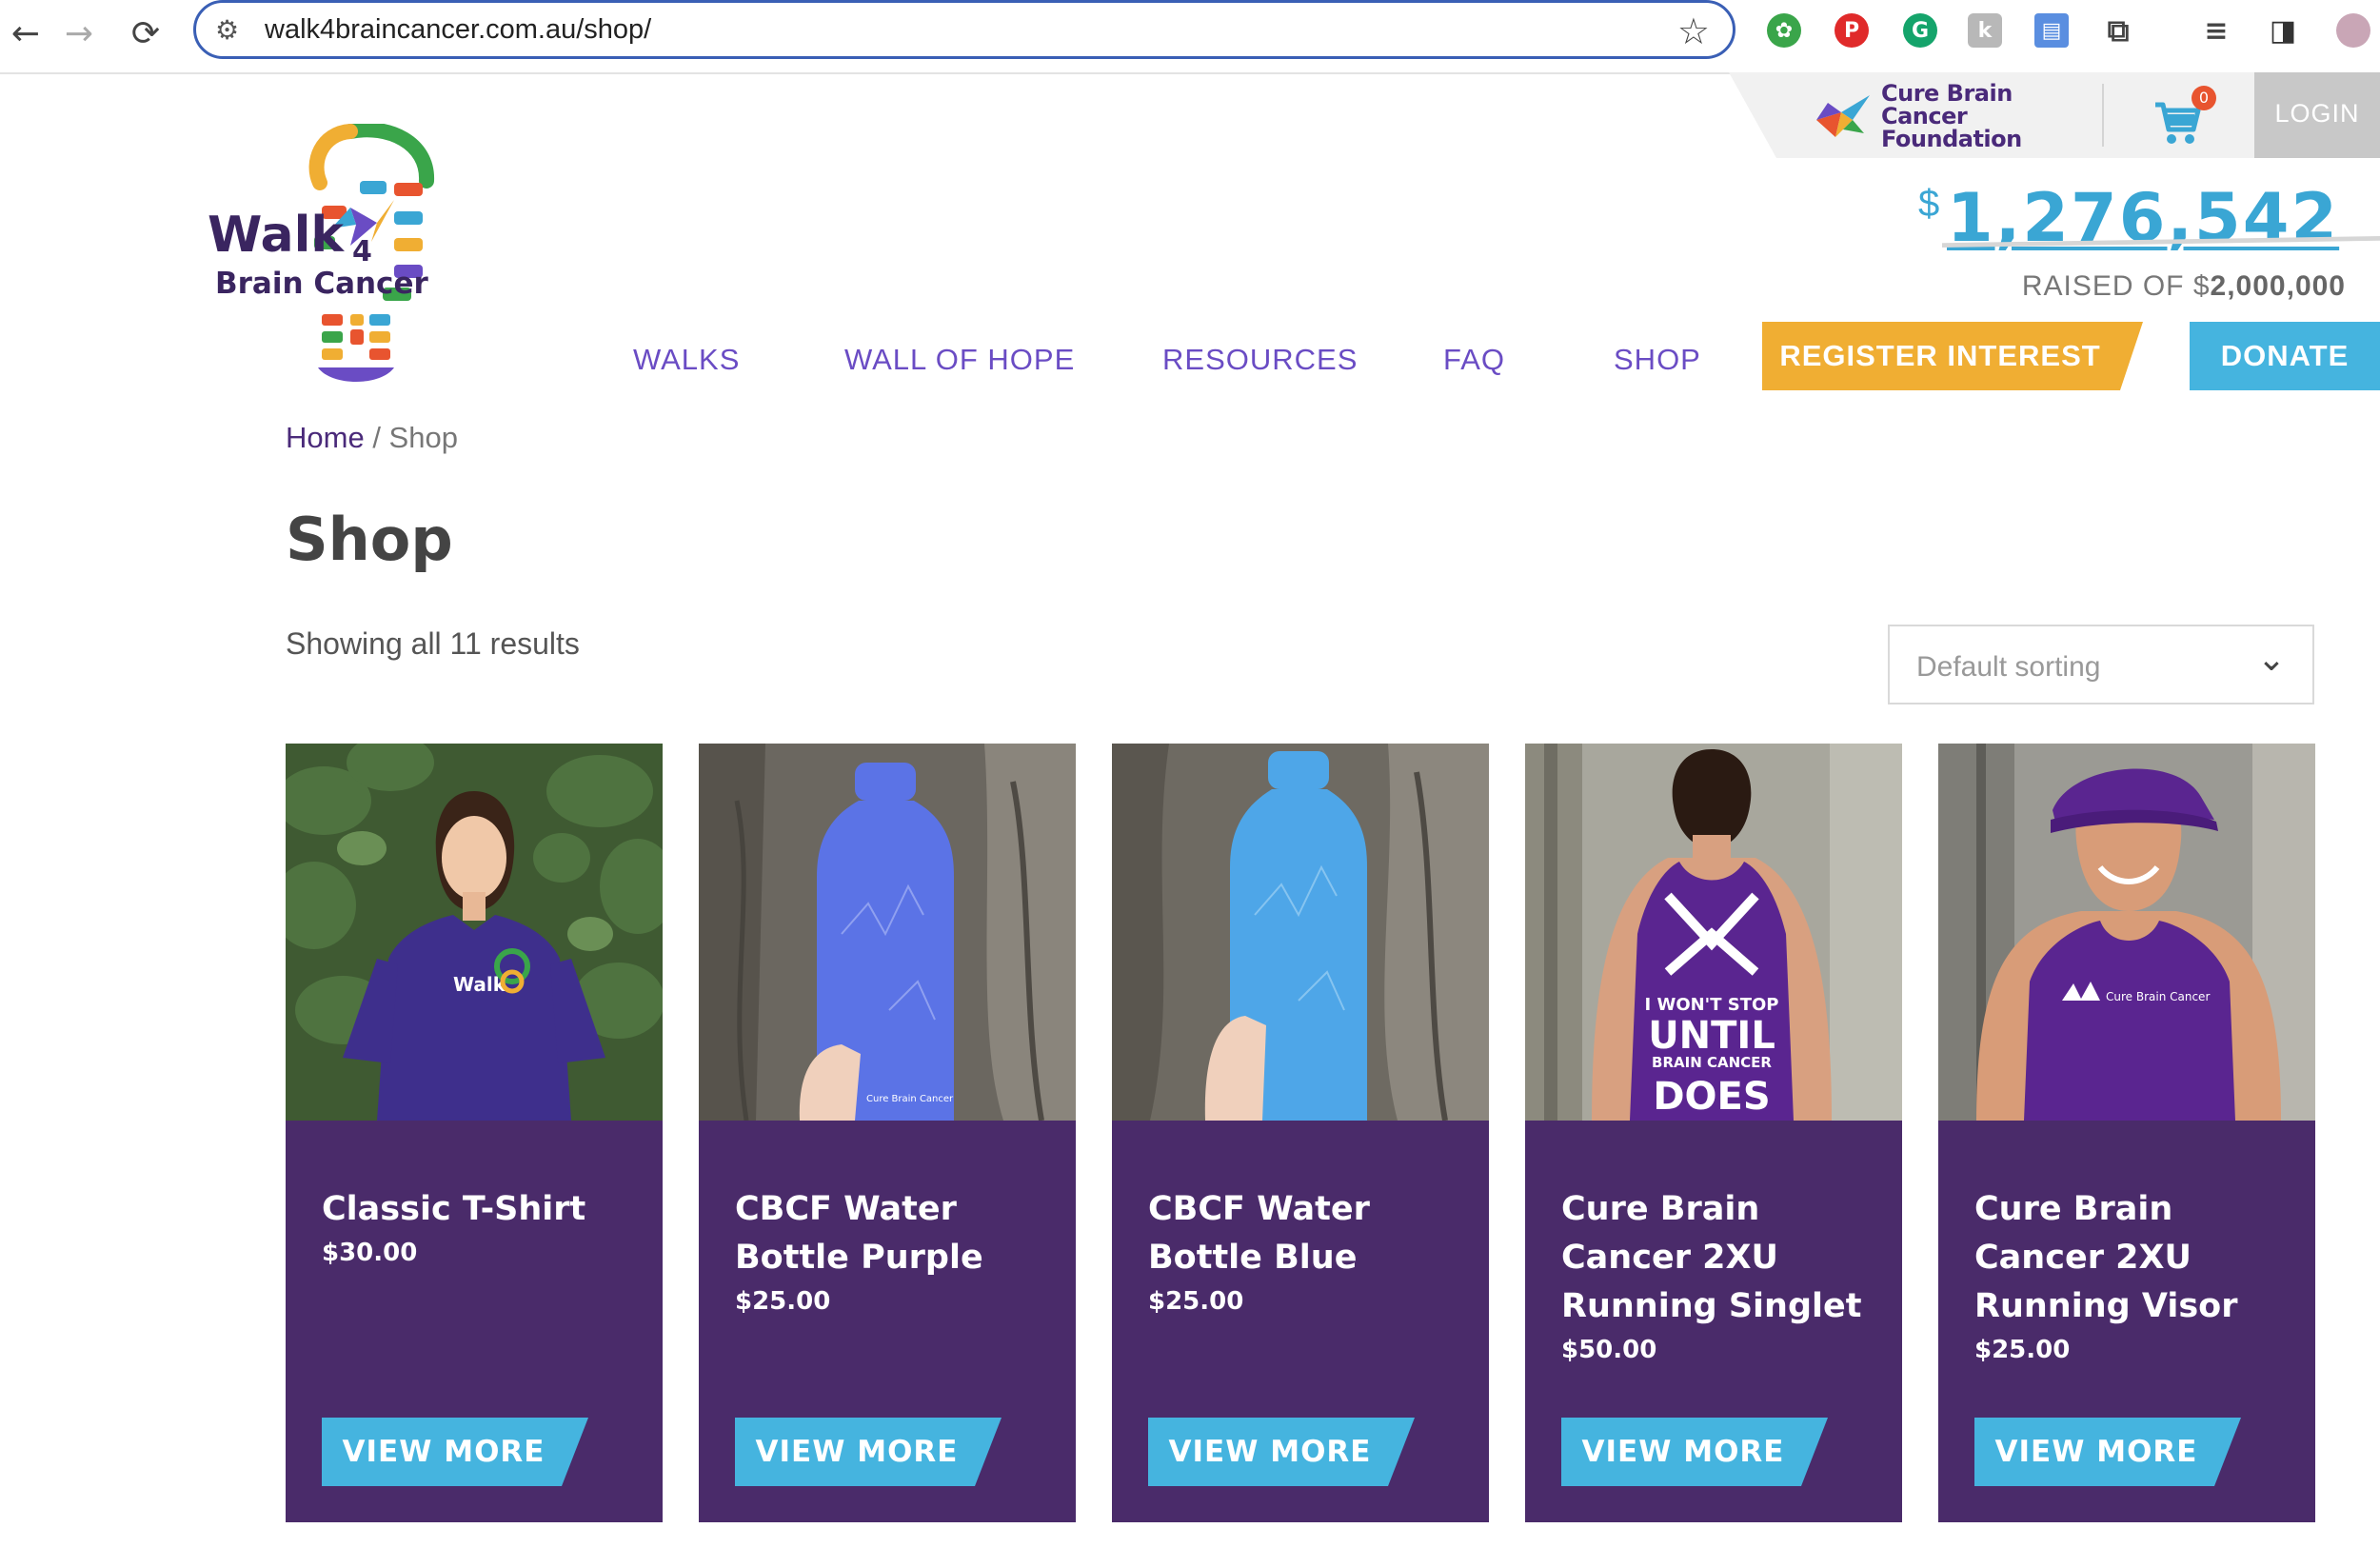 This screenshot has height=1548, width=2380. Describe the element at coordinates (1920, 31) in the screenshot. I see `grammarly-extension-icon: G` at that location.